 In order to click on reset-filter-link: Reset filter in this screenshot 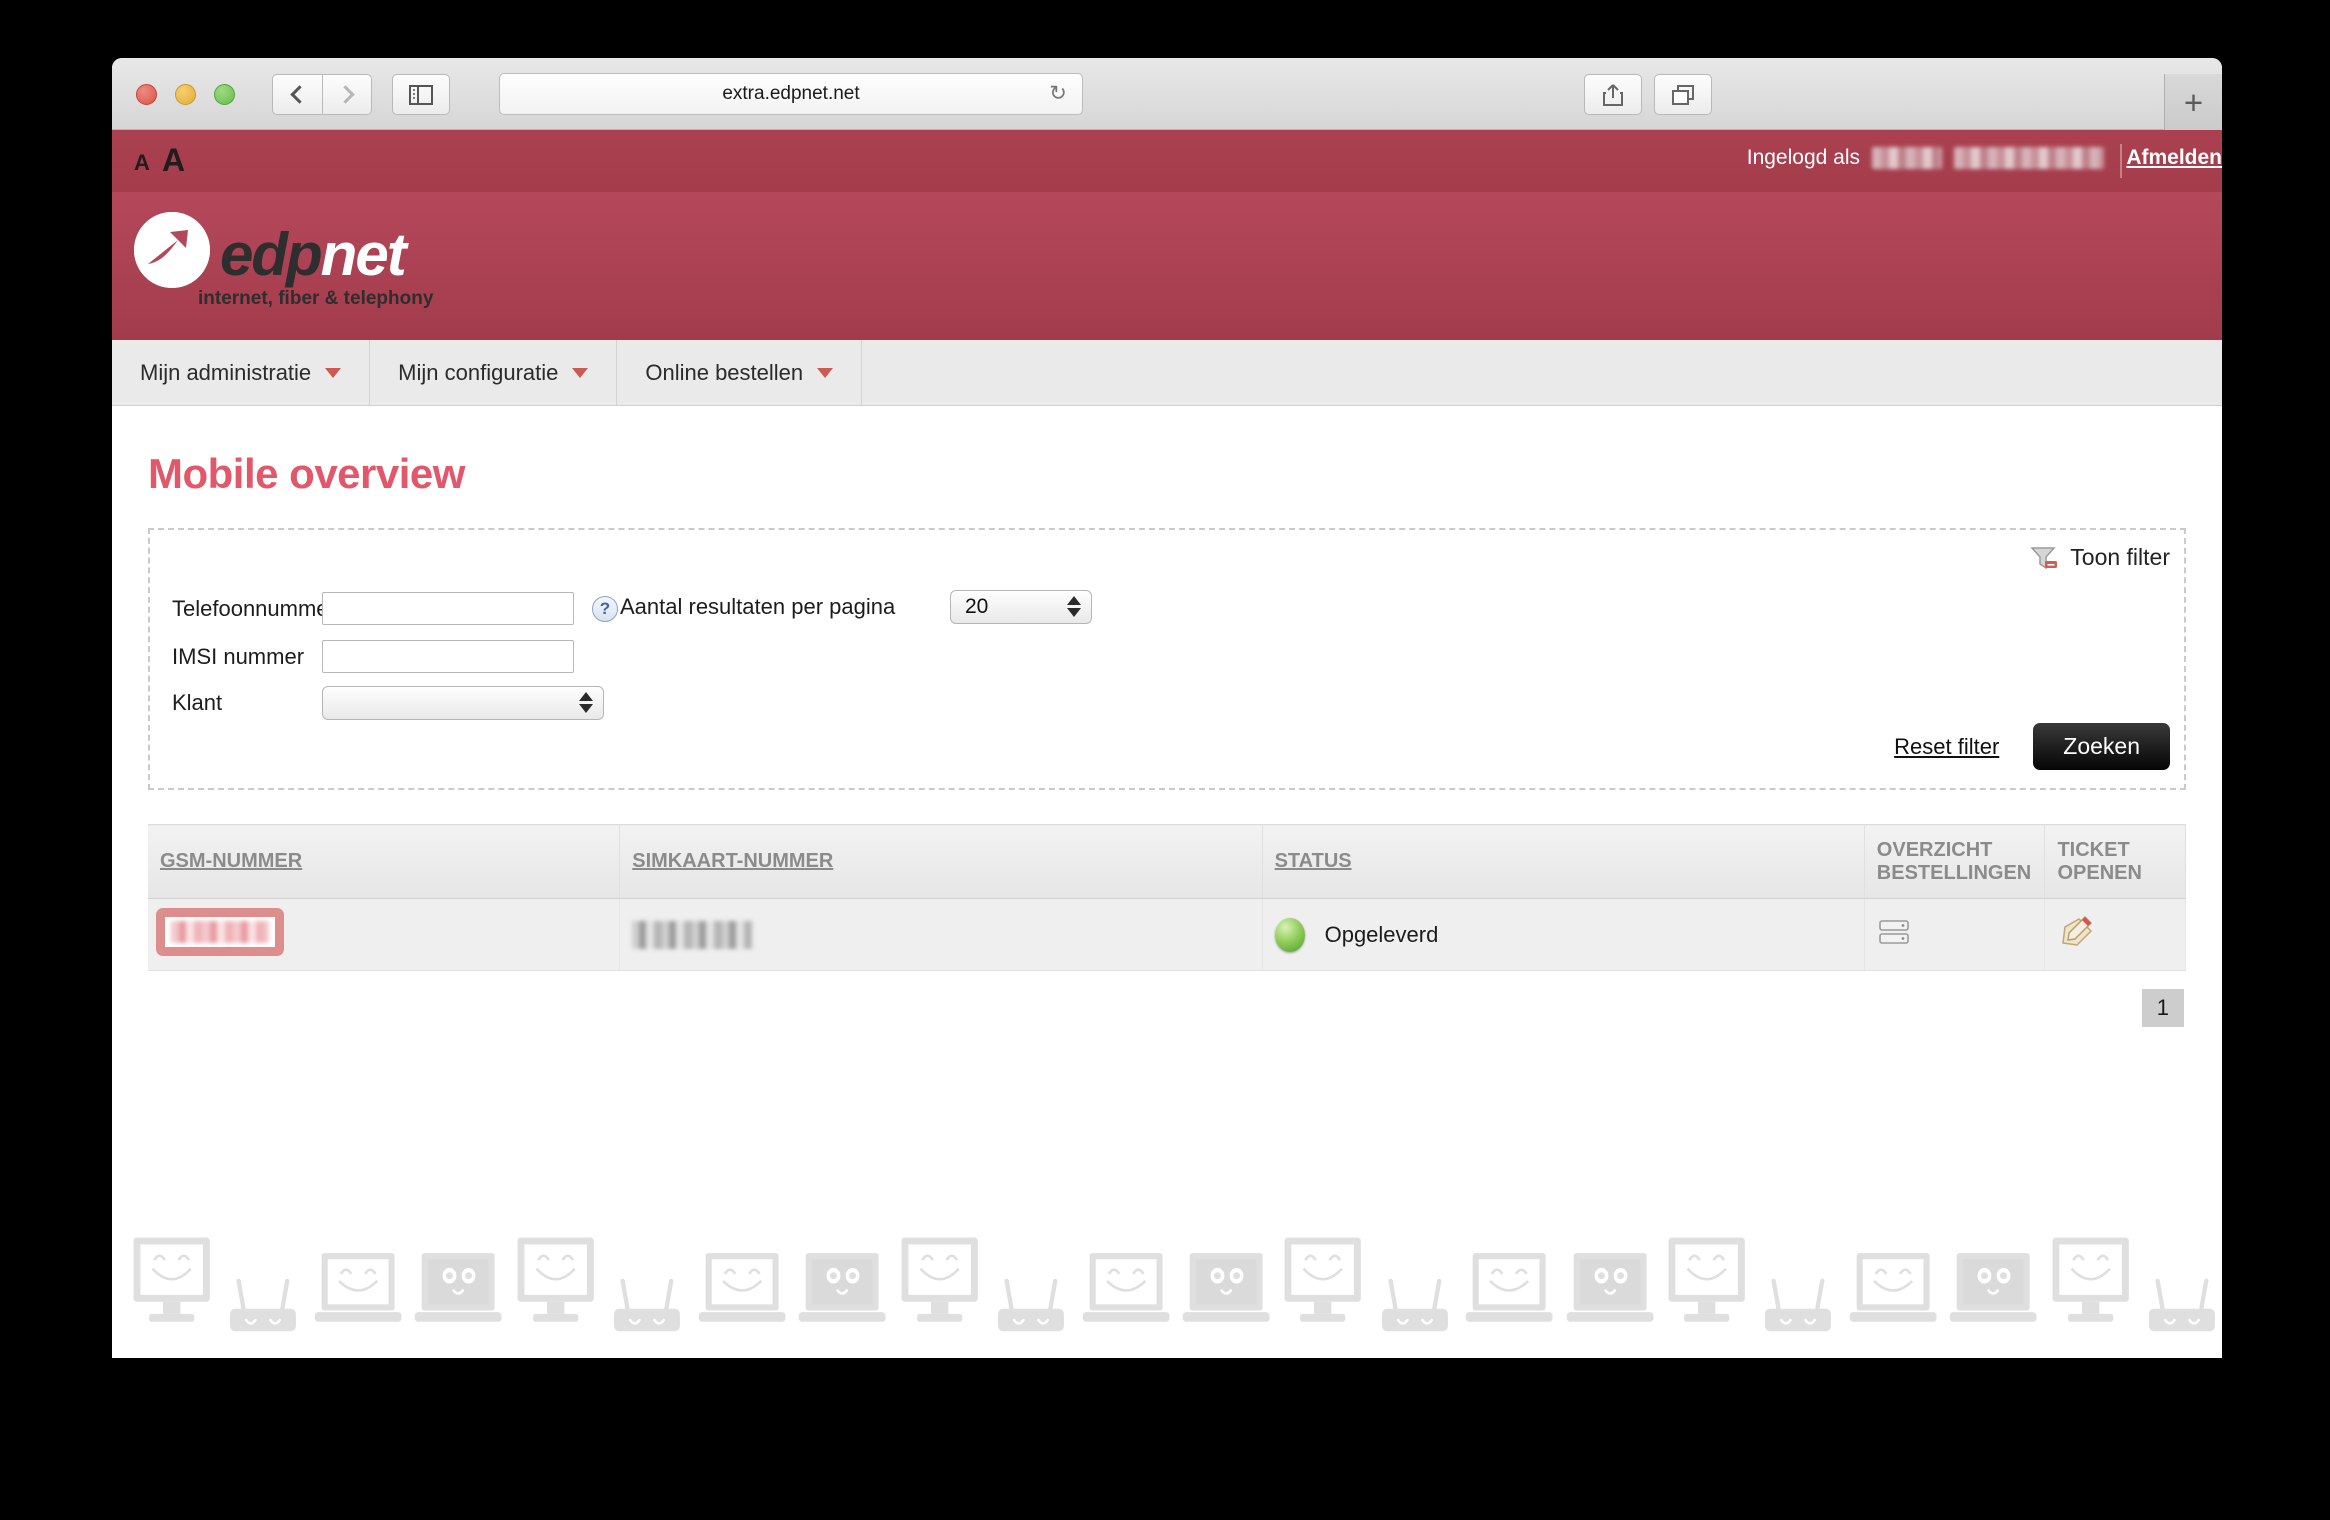, I will do `click(1946, 747)`.